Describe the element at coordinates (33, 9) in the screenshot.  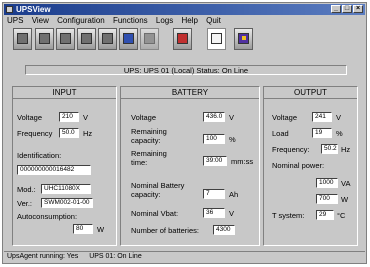
I see `window-title: UPSView` at that location.